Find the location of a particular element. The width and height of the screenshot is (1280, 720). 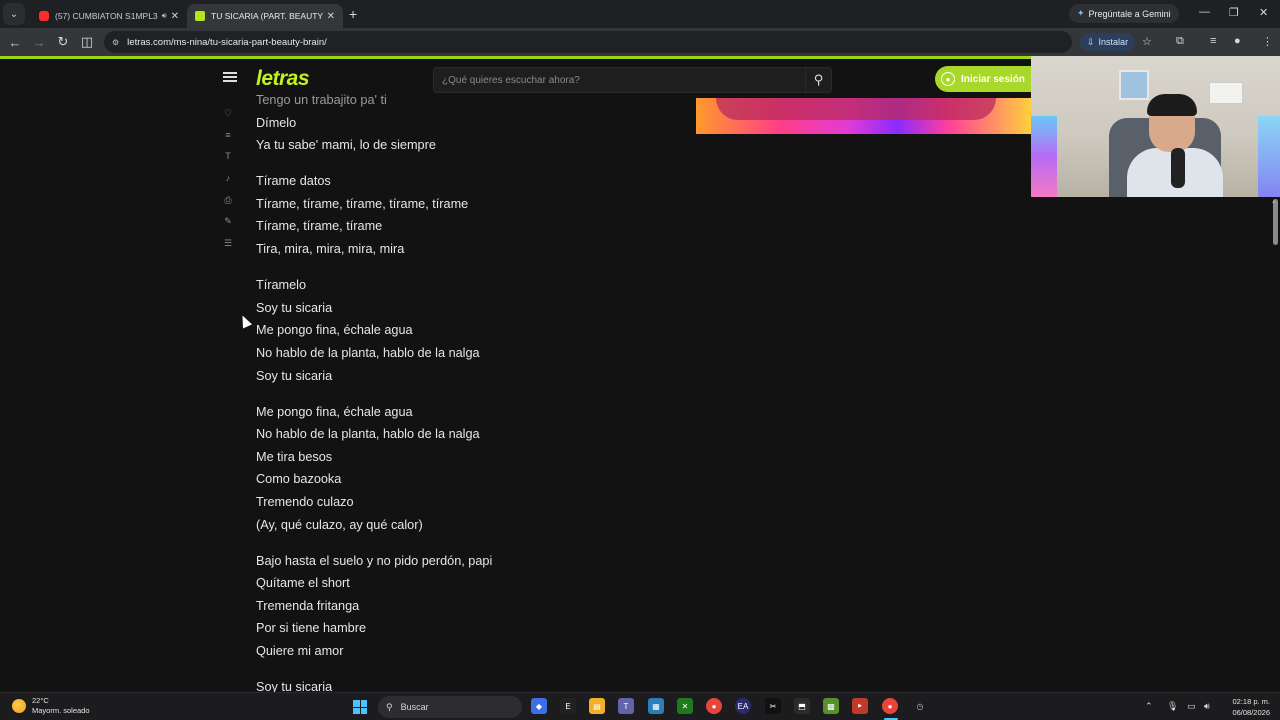

search-input is located at coordinates (622, 80).